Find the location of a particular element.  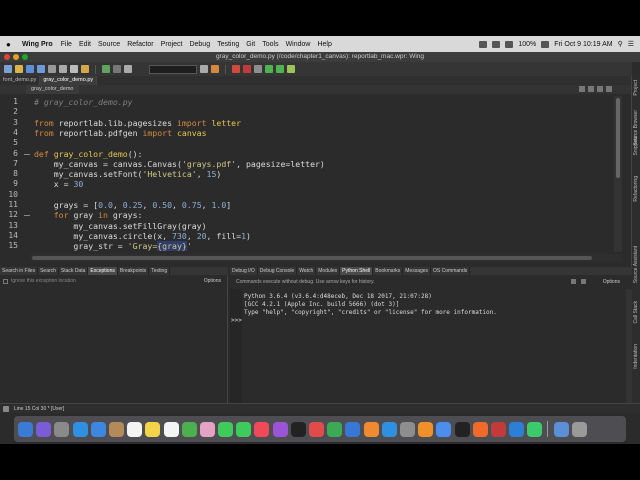

ignore-exception-checkbox is located at coordinates (5, 281).